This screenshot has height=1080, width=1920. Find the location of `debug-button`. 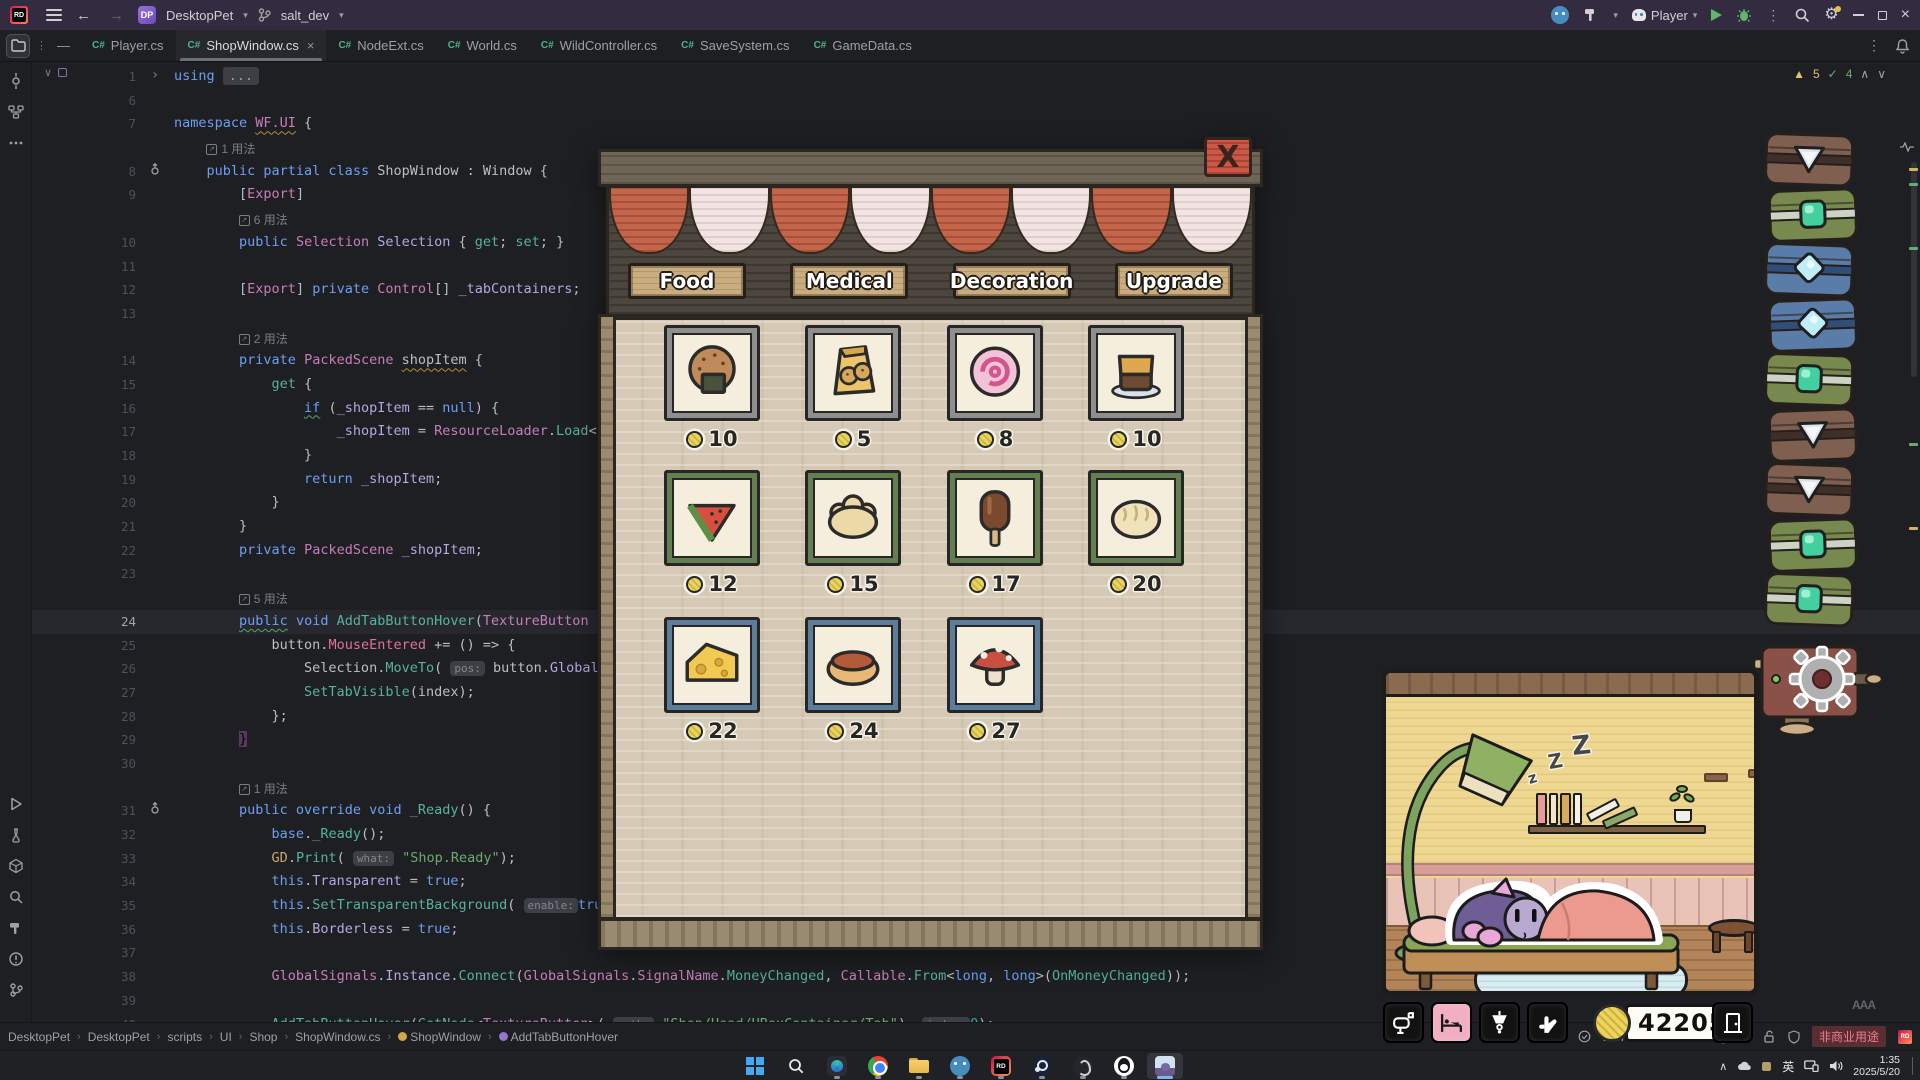

debug-button is located at coordinates (1744, 15).